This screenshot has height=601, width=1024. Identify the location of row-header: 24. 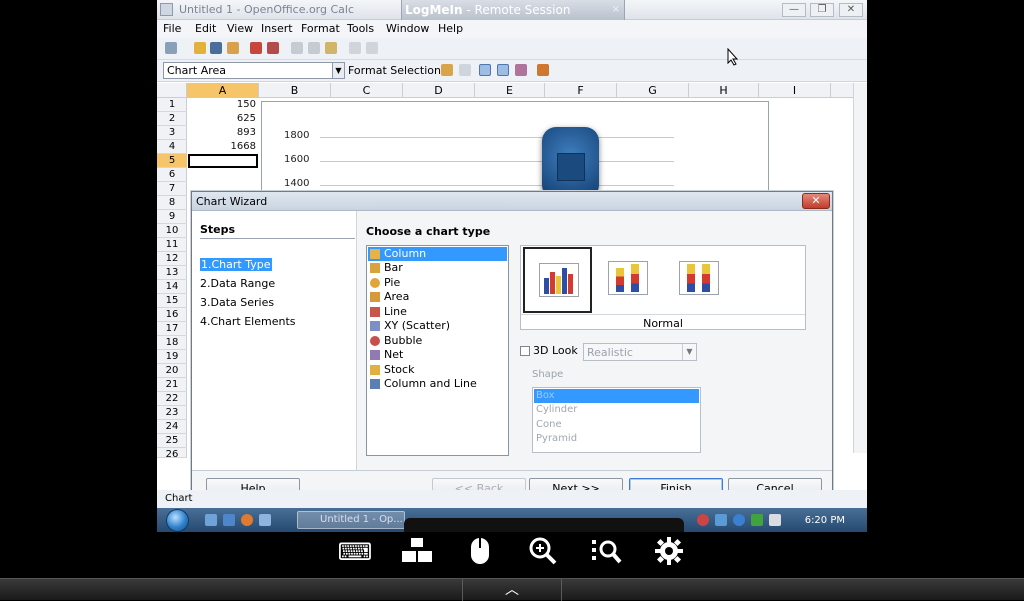
(172, 427).